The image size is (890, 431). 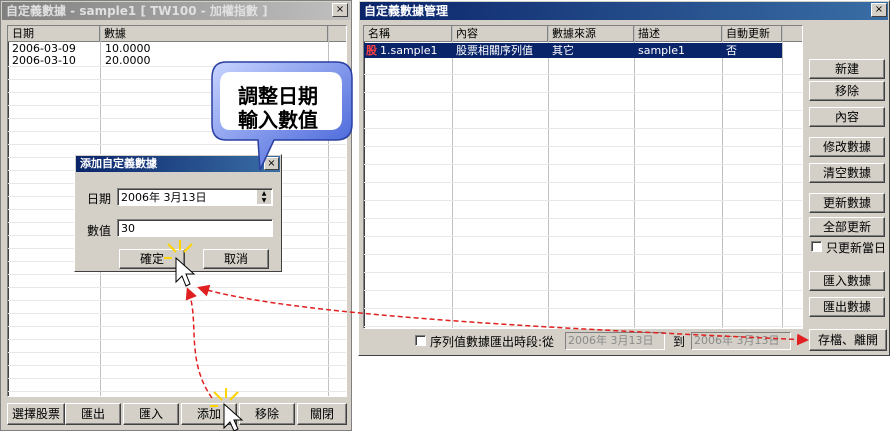 What do you see at coordinates (264, 193) in the screenshot?
I see `date-spin-up-icon: ▲` at bounding box center [264, 193].